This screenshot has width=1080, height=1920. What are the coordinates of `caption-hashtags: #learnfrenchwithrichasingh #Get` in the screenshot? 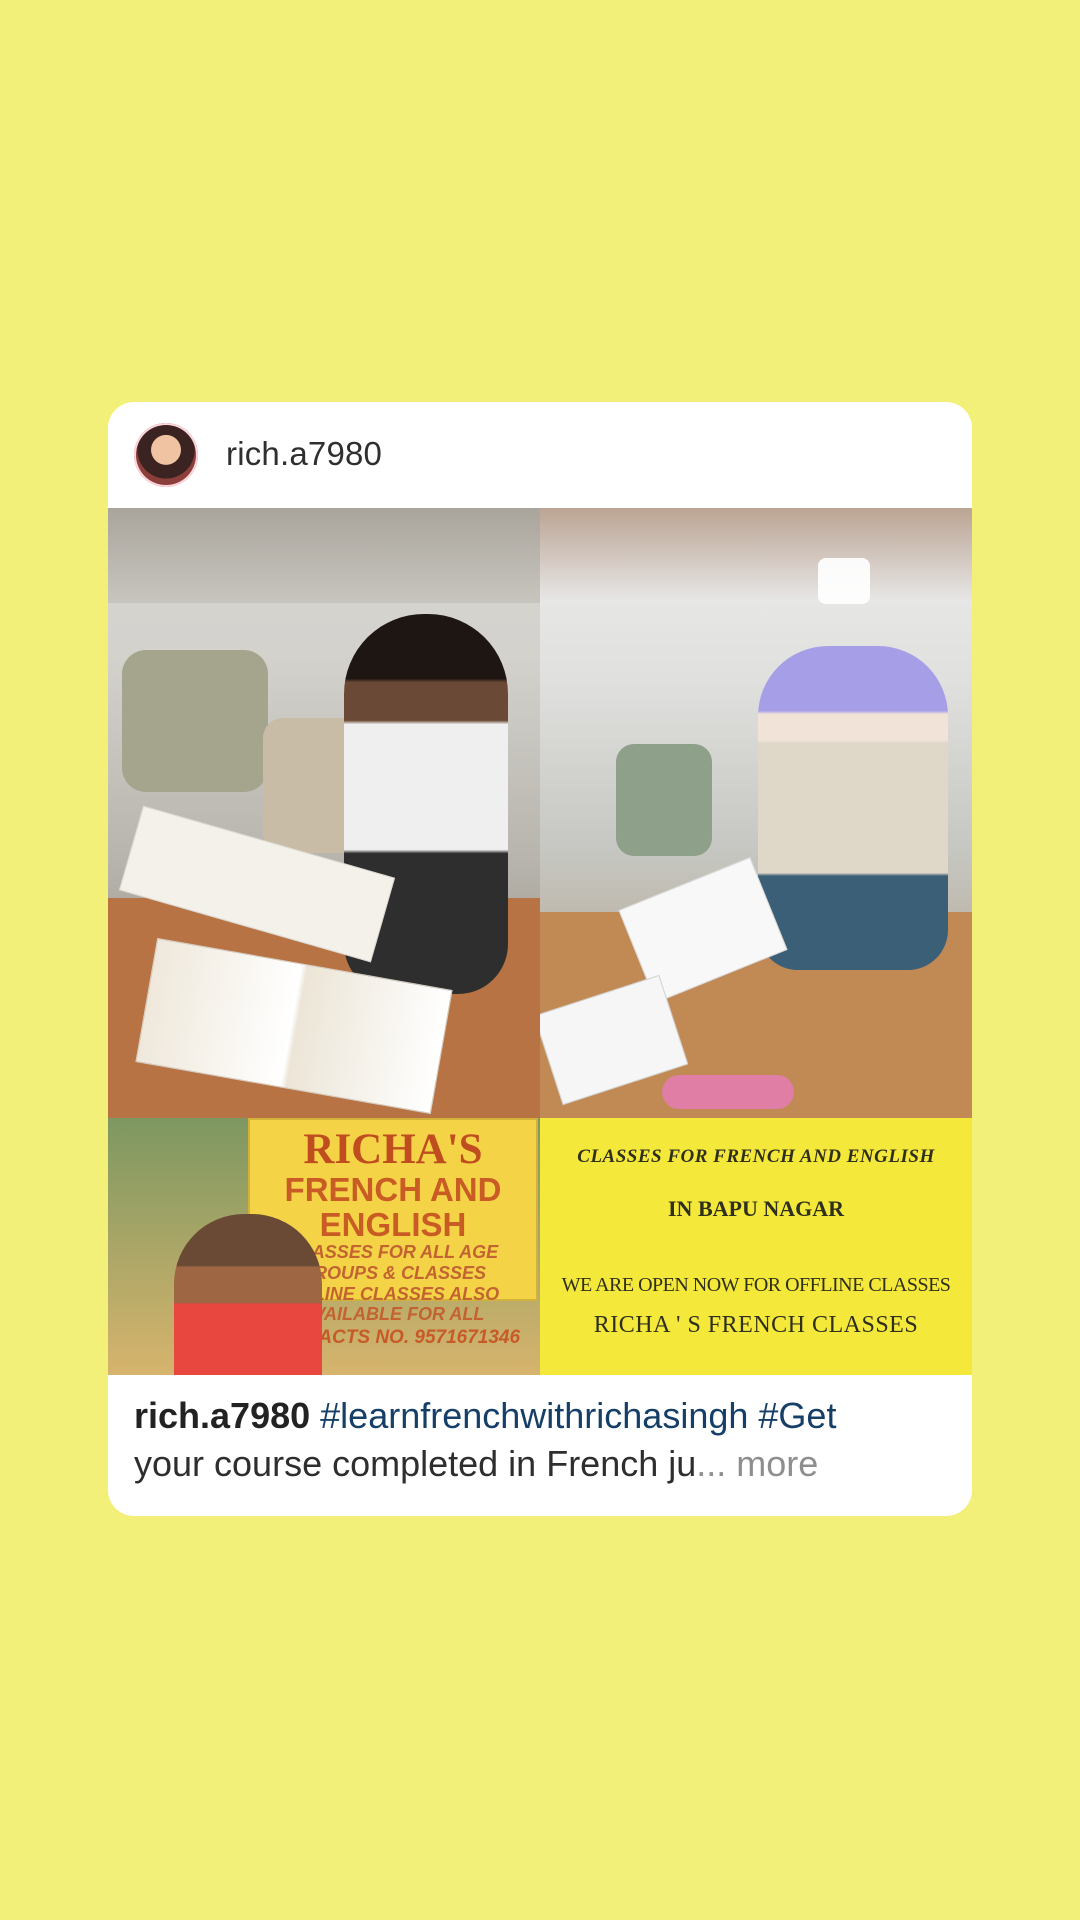 It's located at (578, 1415).